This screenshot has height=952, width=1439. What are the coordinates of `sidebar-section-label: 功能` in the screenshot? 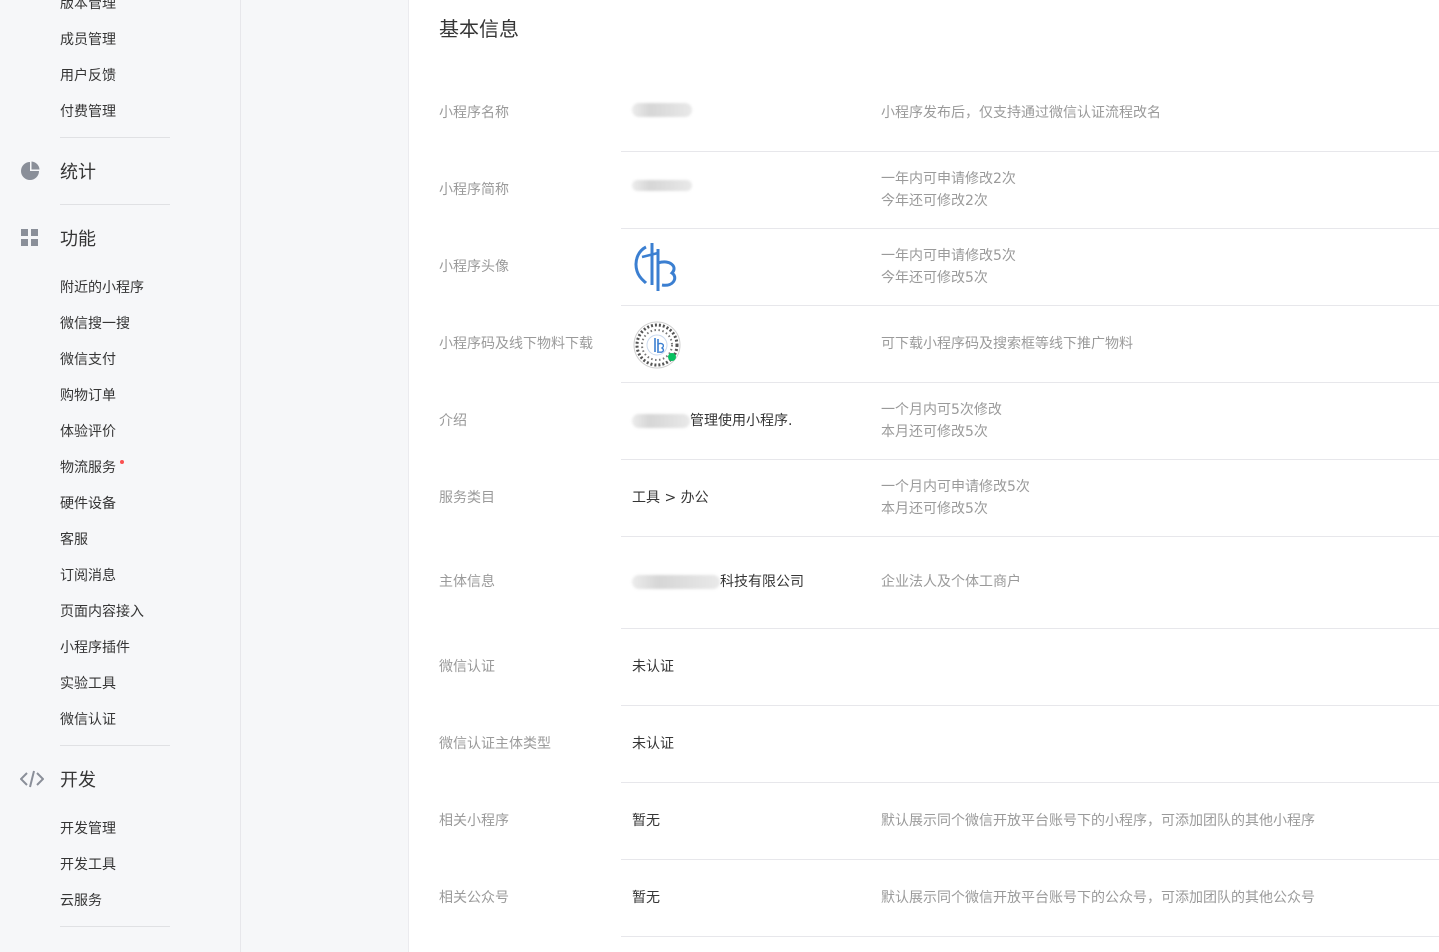 It's located at (78, 239).